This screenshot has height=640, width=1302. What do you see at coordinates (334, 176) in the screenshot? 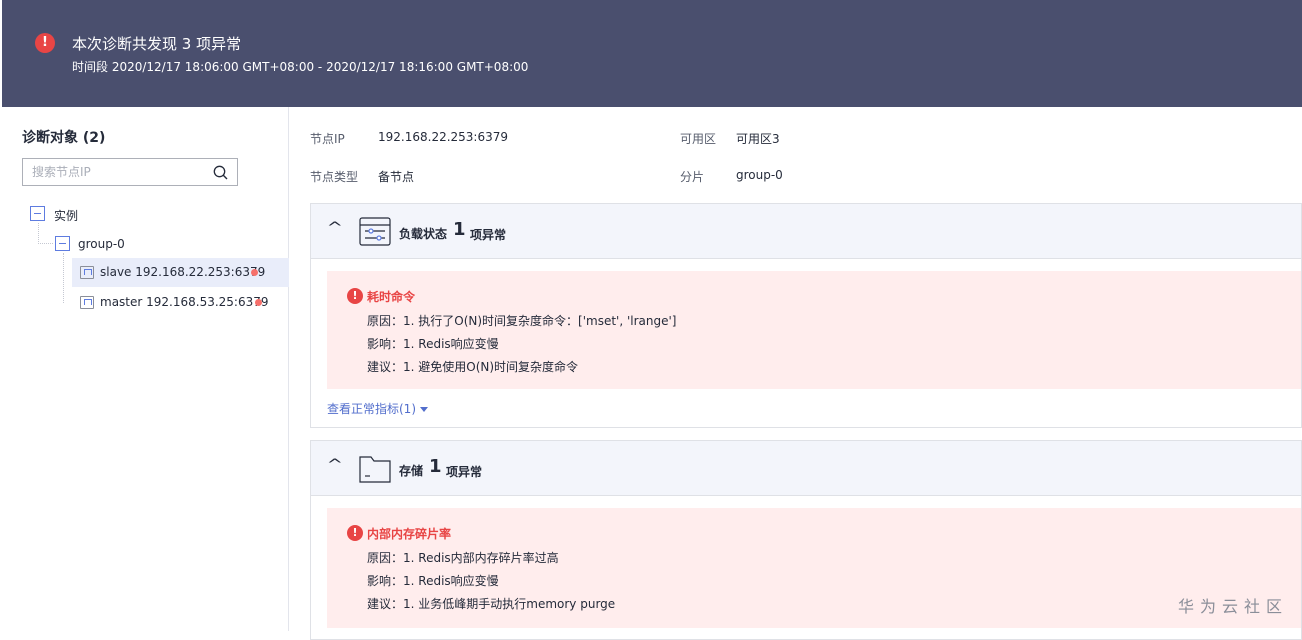
I see `node-type-label: 节点类型` at bounding box center [334, 176].